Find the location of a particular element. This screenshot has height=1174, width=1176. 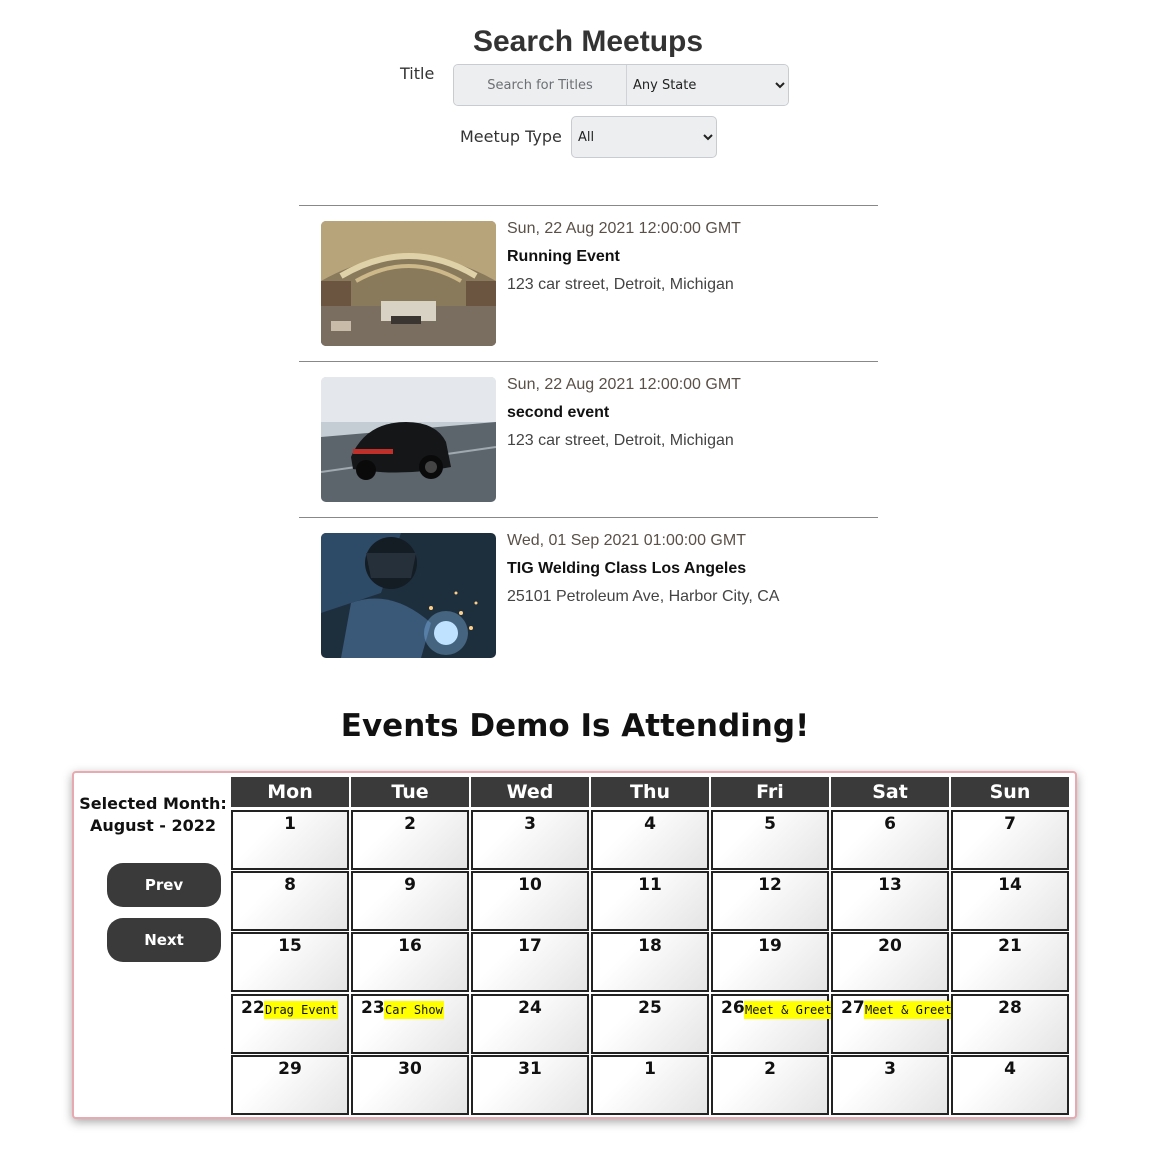

abandoned-theater-image is located at coordinates (408, 283).